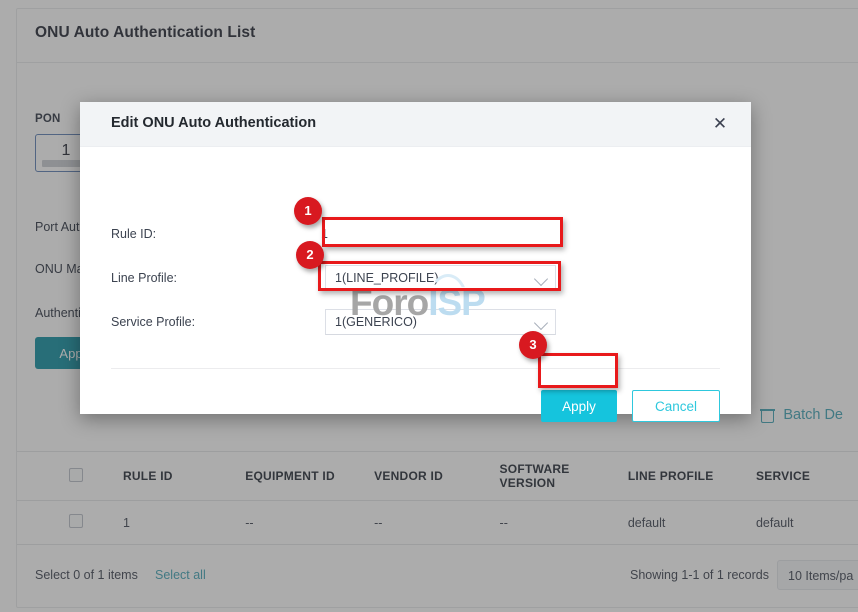  Describe the element at coordinates (310, 255) in the screenshot. I see `annotation-badge-2: 2` at that location.